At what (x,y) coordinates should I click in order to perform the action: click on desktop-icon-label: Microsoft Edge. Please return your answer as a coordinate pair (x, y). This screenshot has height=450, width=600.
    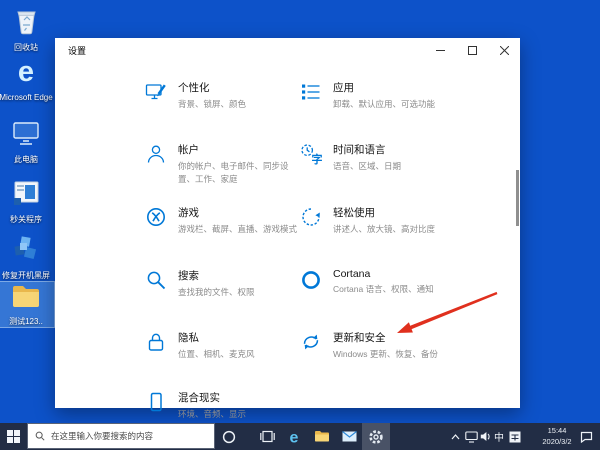
    Looking at the image, I should click on (26, 97).